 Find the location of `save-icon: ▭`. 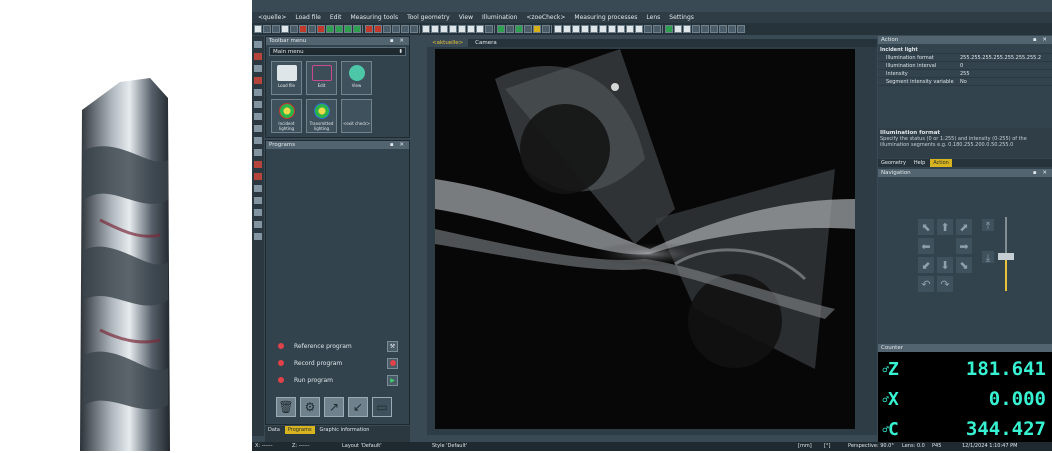

save-icon: ▭ is located at coordinates (382, 407).